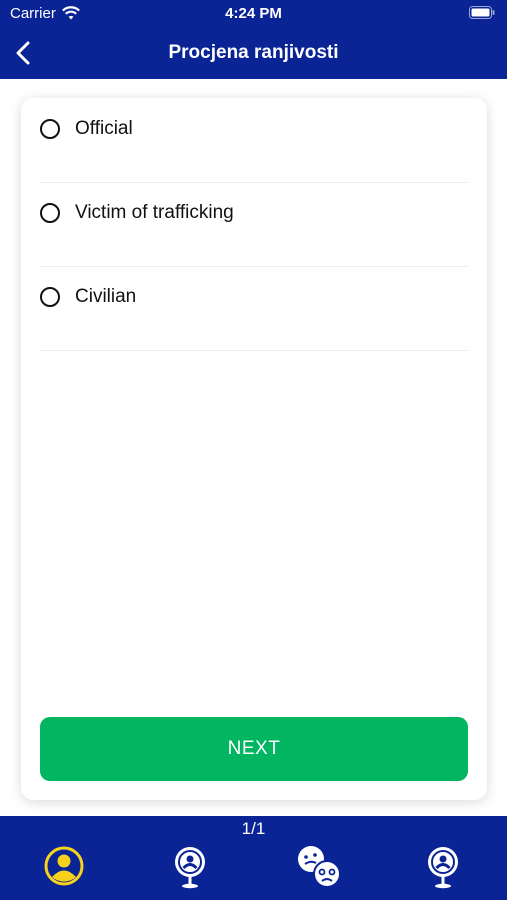 This screenshot has height=900, width=507. I want to click on nav-bar: Procjena ranjivosti, so click(253, 53).